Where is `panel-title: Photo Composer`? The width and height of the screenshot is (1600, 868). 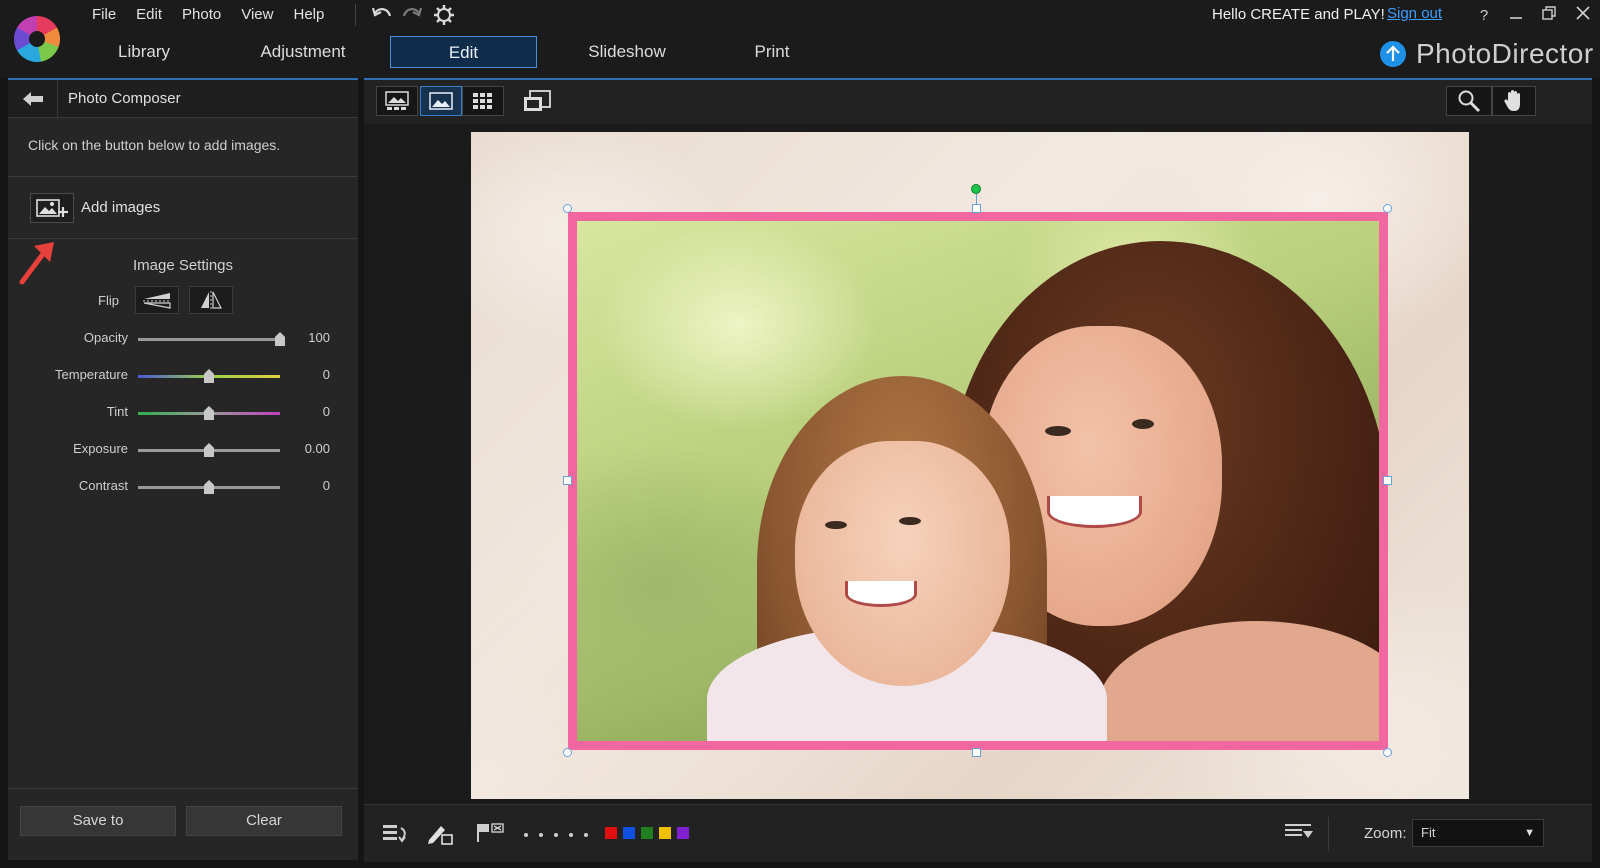
panel-title: Photo Composer is located at coordinates (124, 98).